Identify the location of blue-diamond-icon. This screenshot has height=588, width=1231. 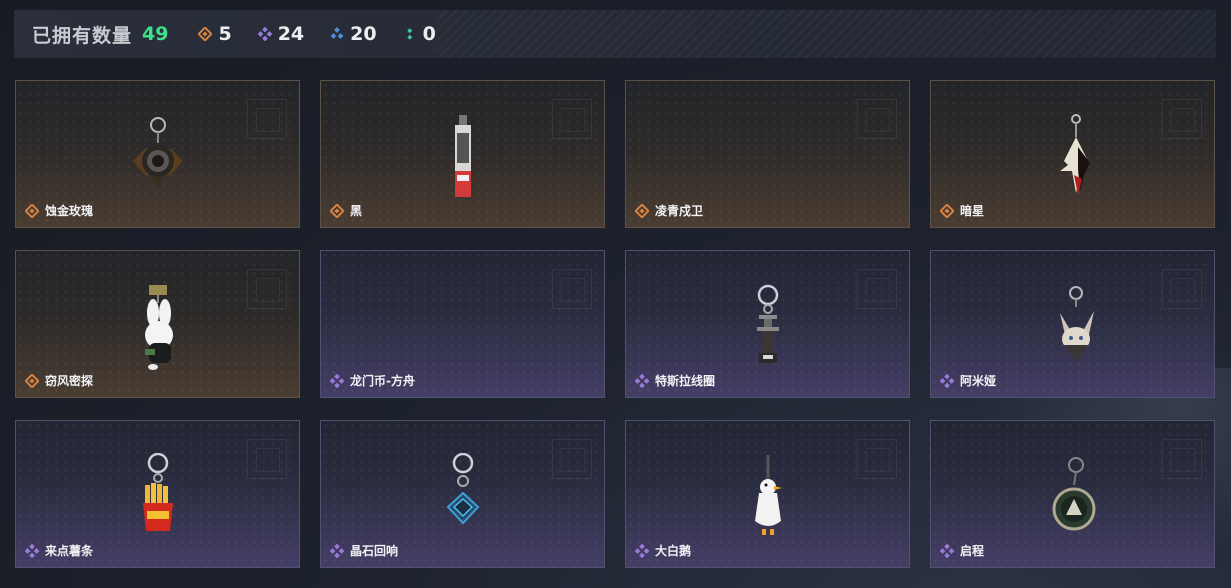
(337, 33).